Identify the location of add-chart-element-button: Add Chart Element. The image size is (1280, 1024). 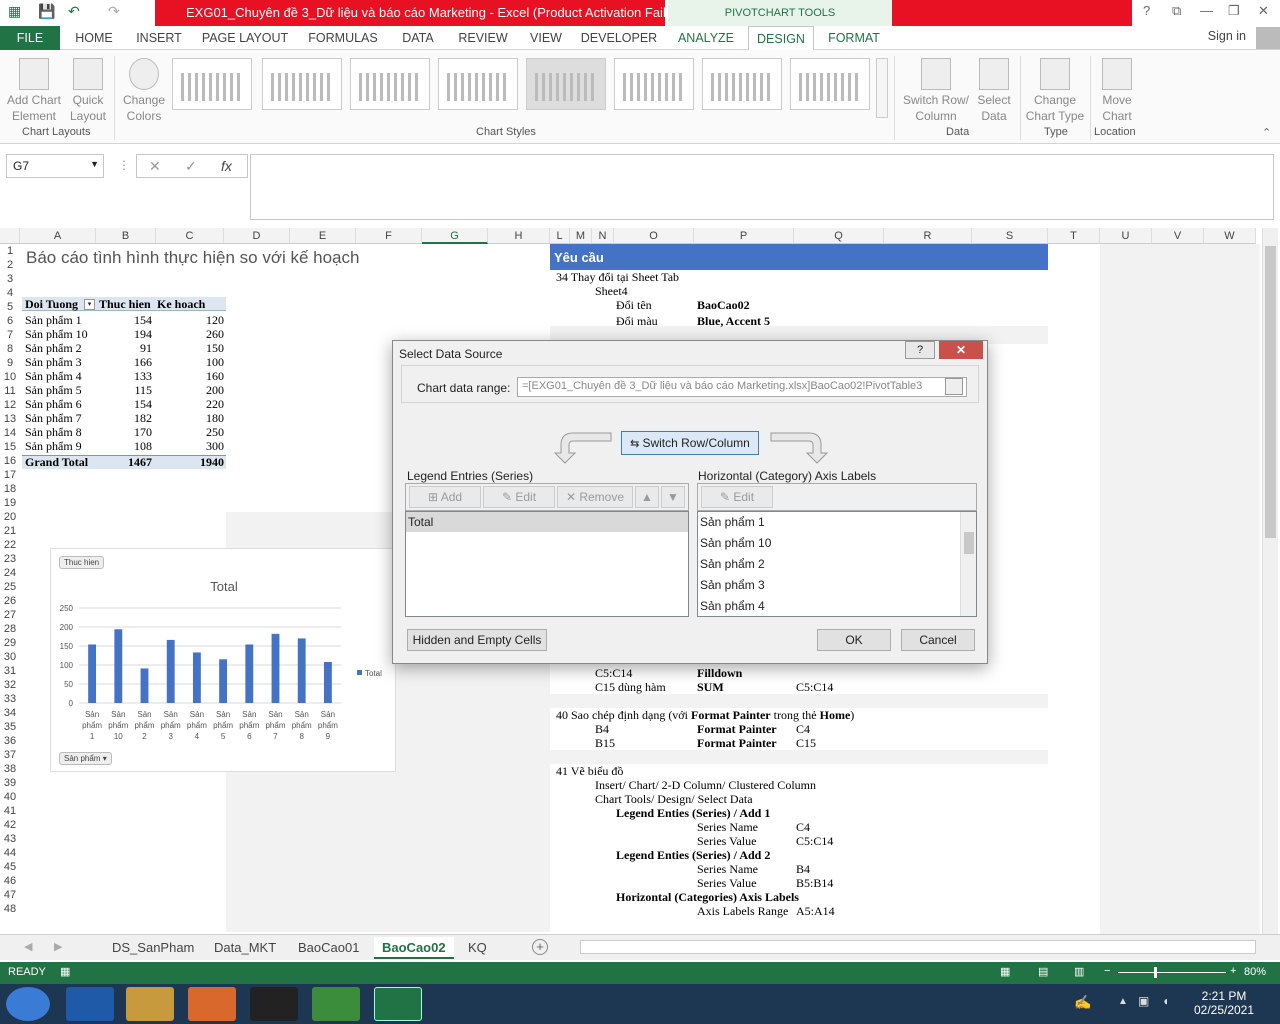
(34, 91).